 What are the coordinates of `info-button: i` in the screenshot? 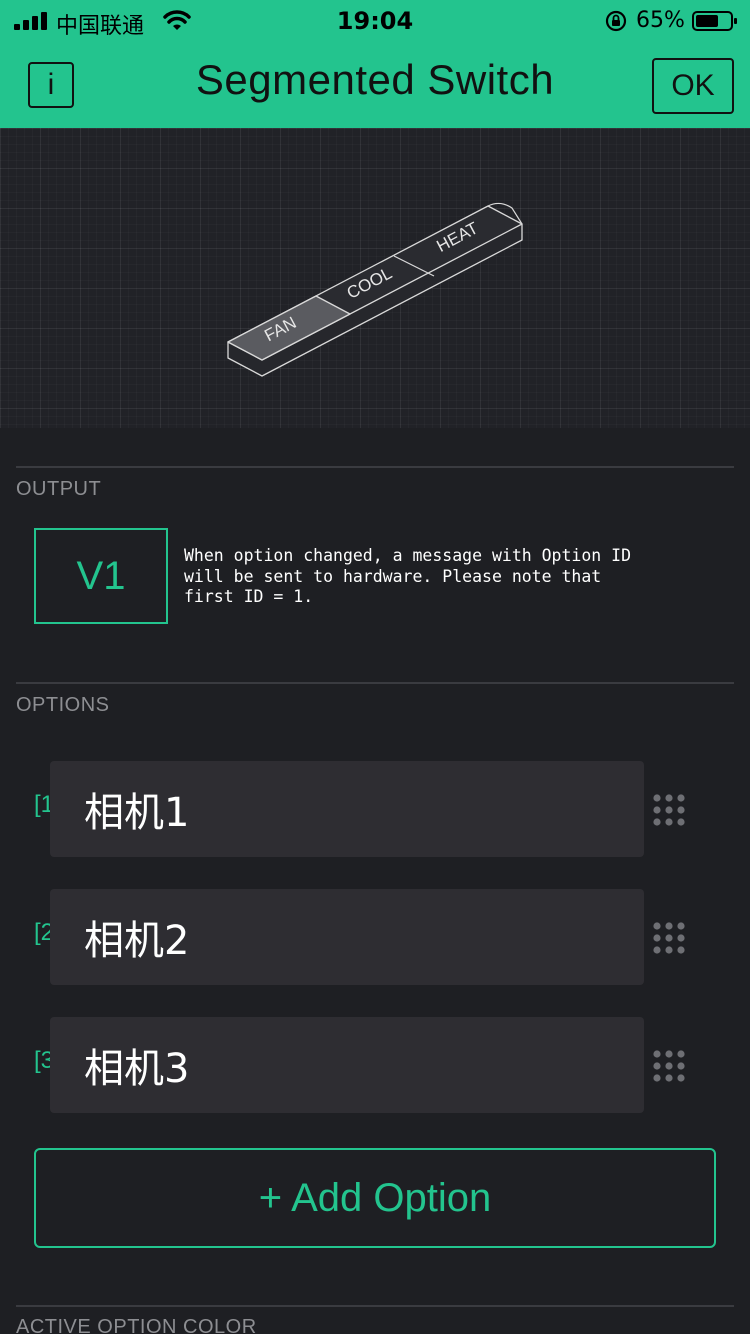 It's located at (51, 85).